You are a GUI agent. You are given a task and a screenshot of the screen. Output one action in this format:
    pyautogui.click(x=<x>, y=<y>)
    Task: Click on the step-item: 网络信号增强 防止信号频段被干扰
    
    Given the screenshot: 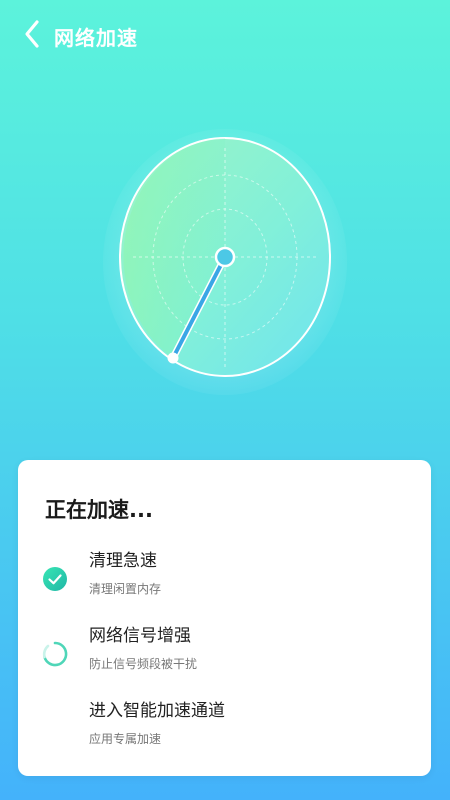 What is the action you would take?
    pyautogui.click(x=224, y=651)
    